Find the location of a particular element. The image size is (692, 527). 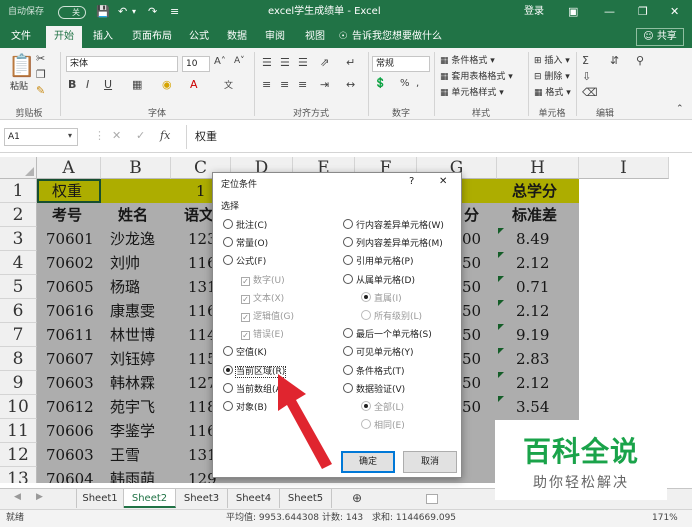

cancel-entry-icon: ✕ is located at coordinates (116, 135).